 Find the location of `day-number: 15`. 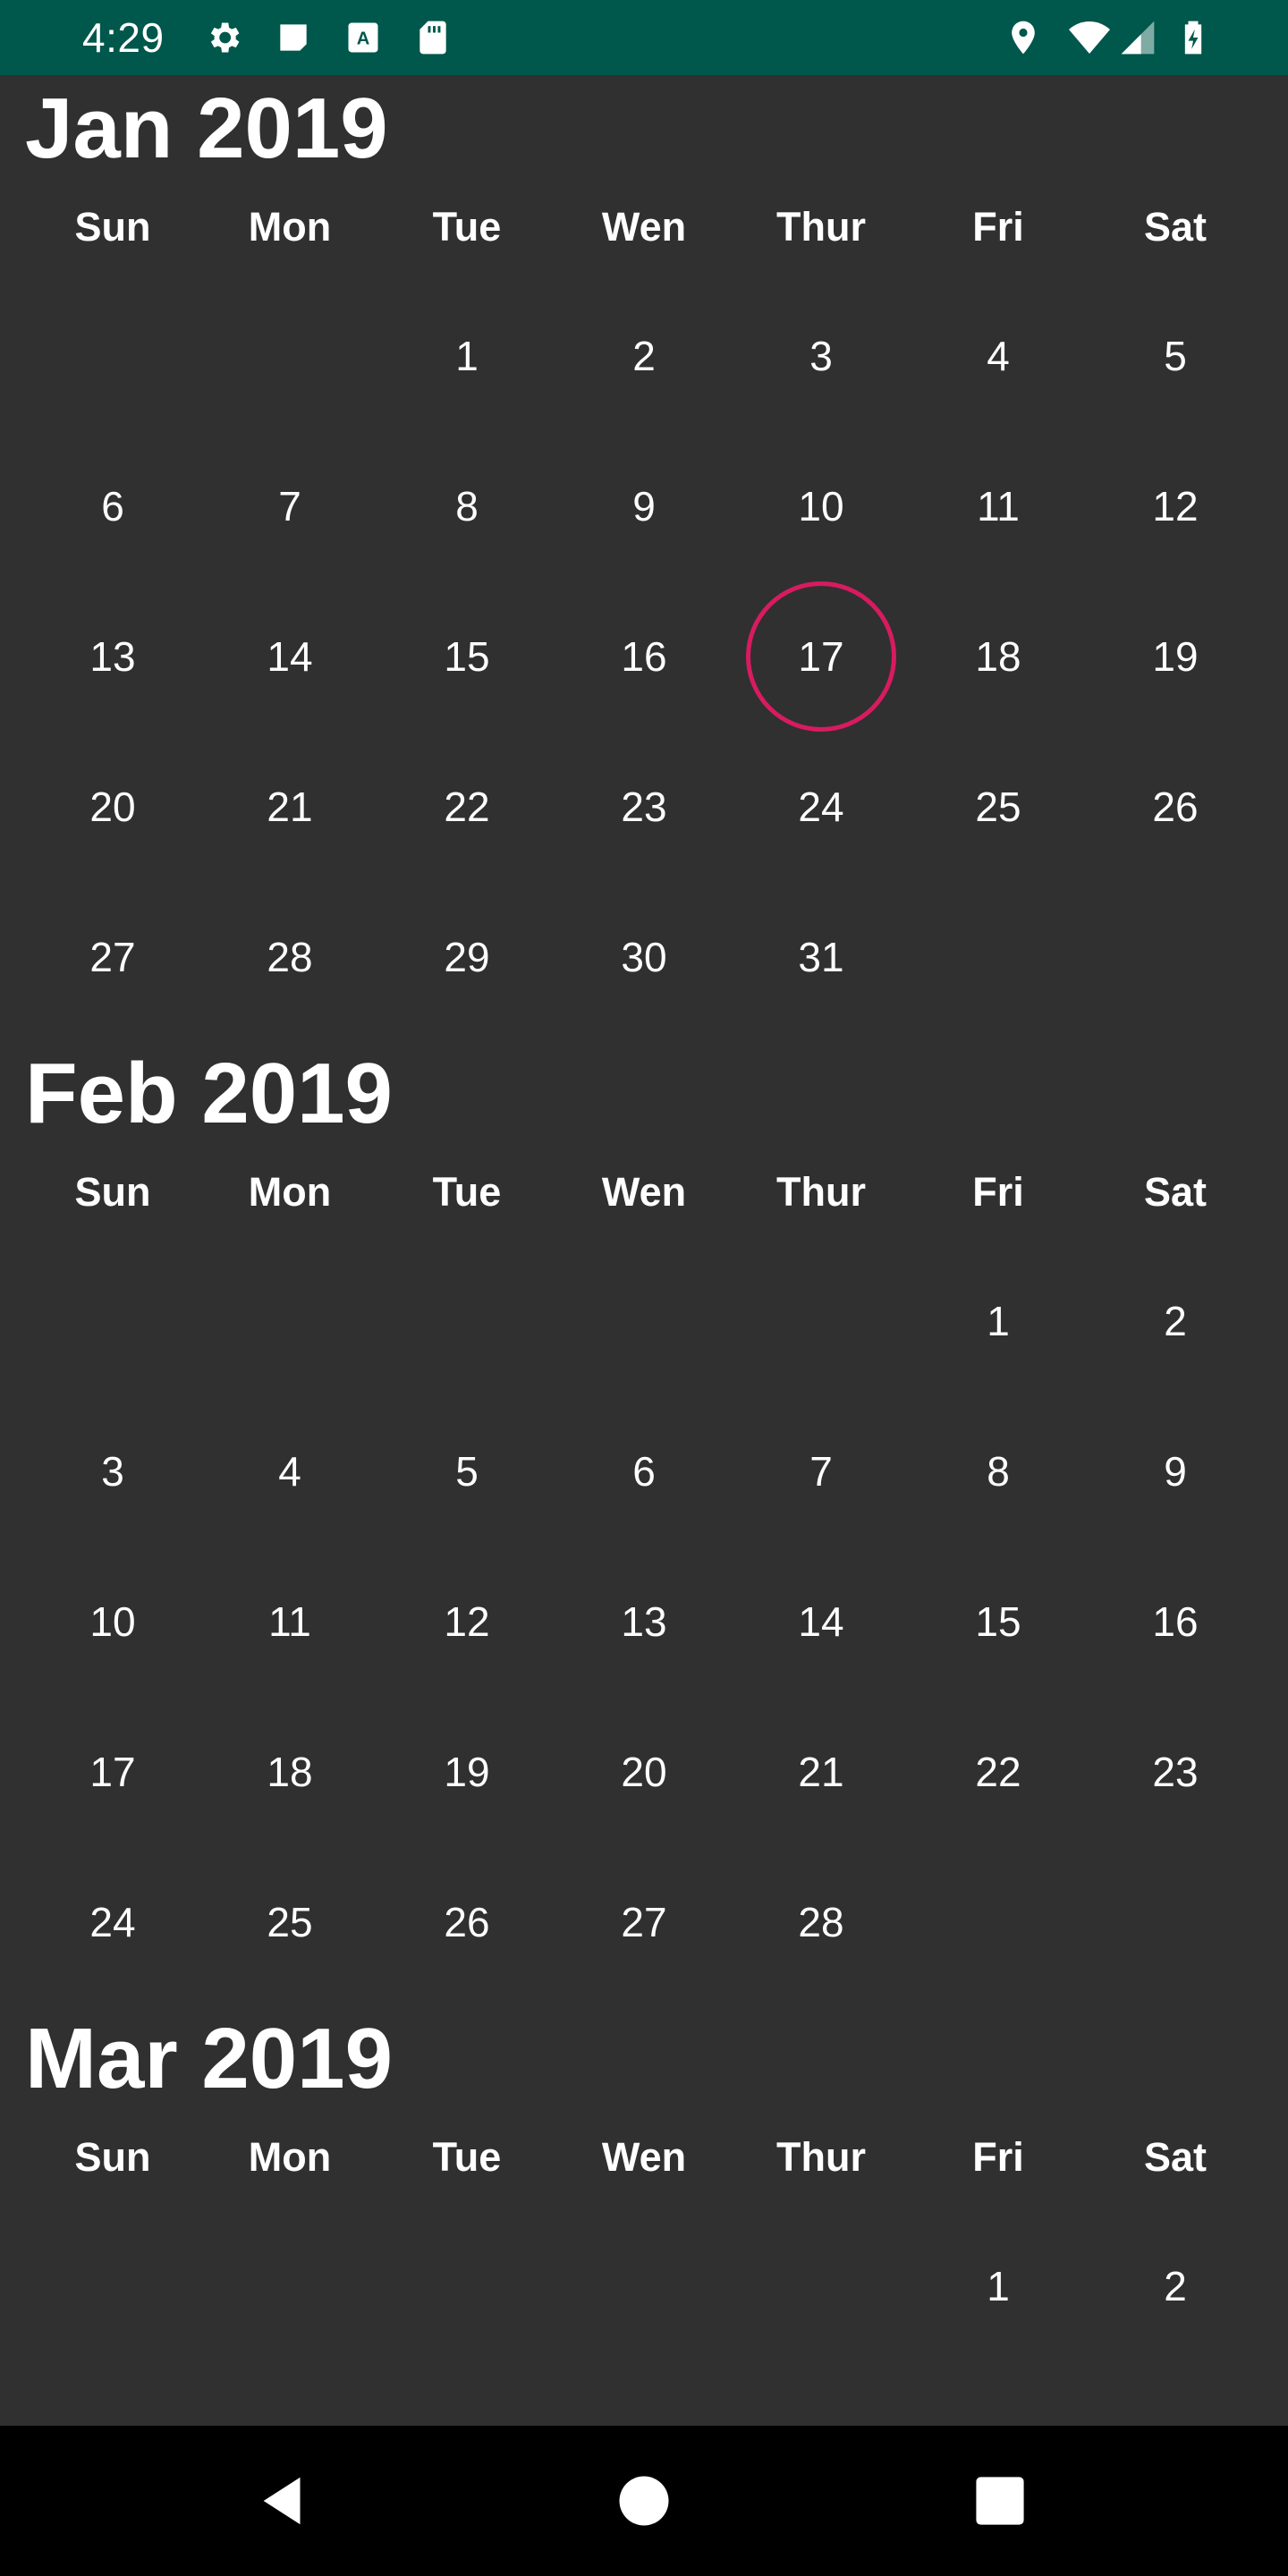

day-number: 15 is located at coordinates (467, 656).